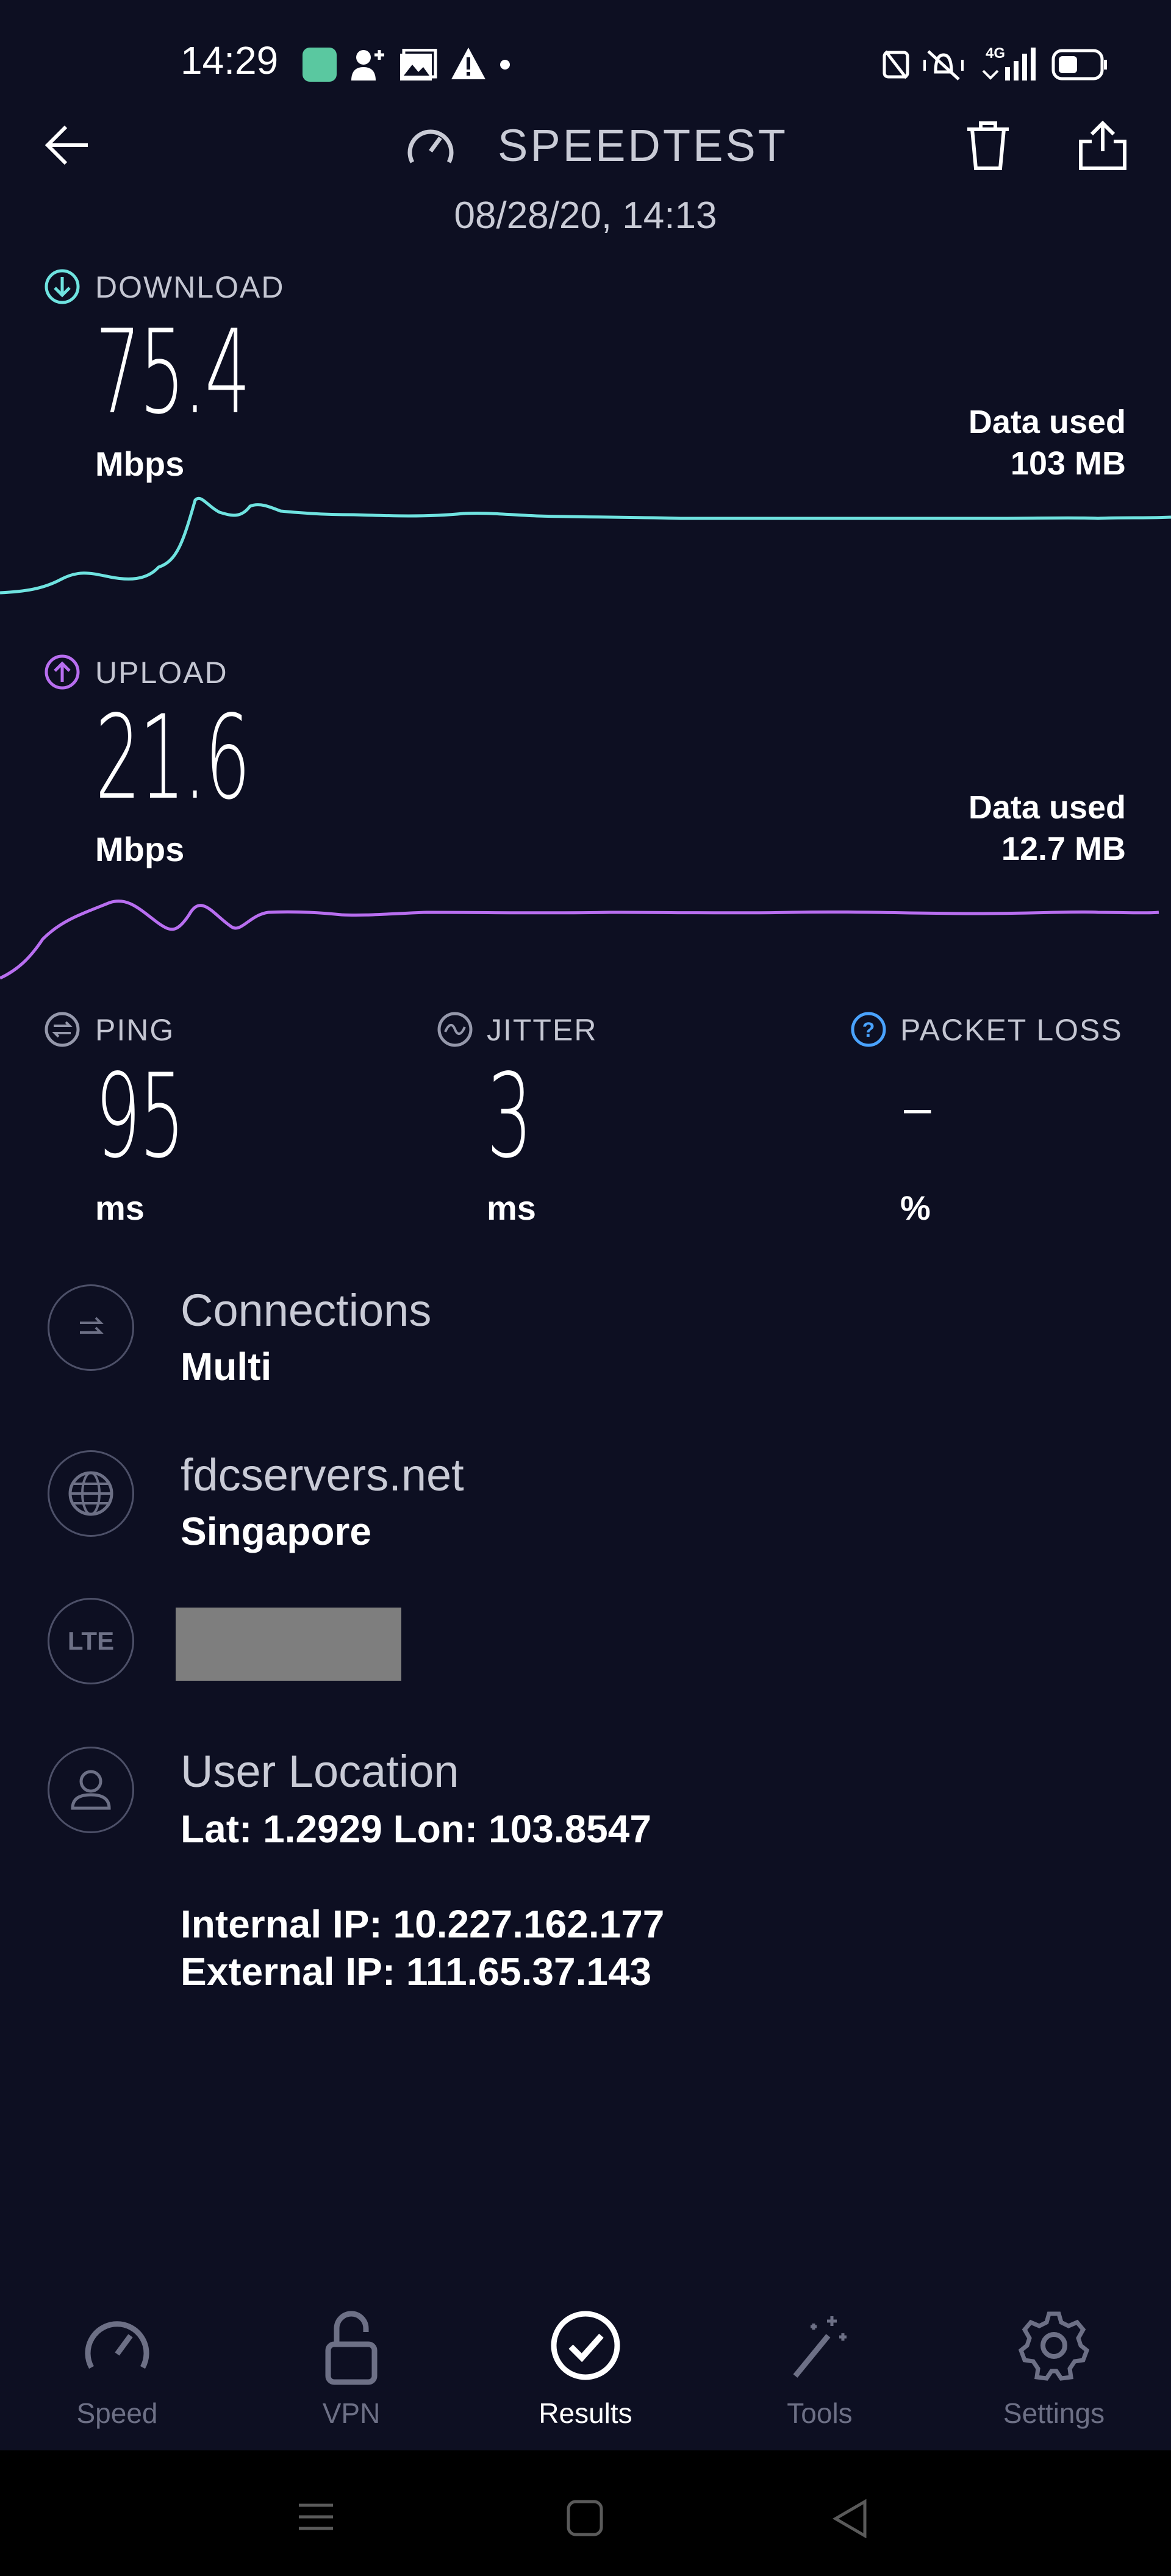 This screenshot has width=1171, height=2576. Describe the element at coordinates (320, 1771) in the screenshot. I see `user-location-title: User Location` at that location.